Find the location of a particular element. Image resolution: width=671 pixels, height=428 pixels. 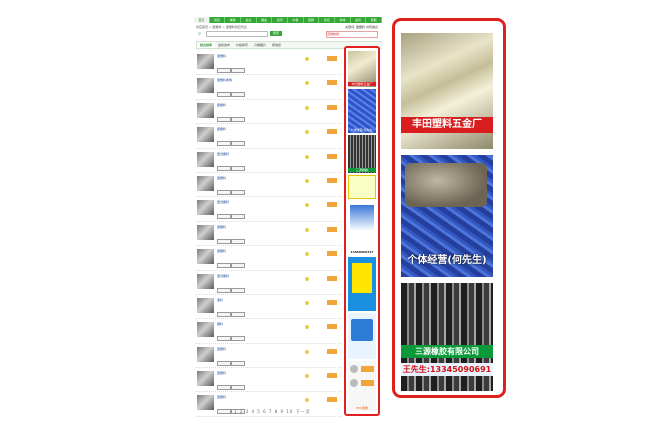

nav-item: 招聘 is located at coordinates (312, 20).